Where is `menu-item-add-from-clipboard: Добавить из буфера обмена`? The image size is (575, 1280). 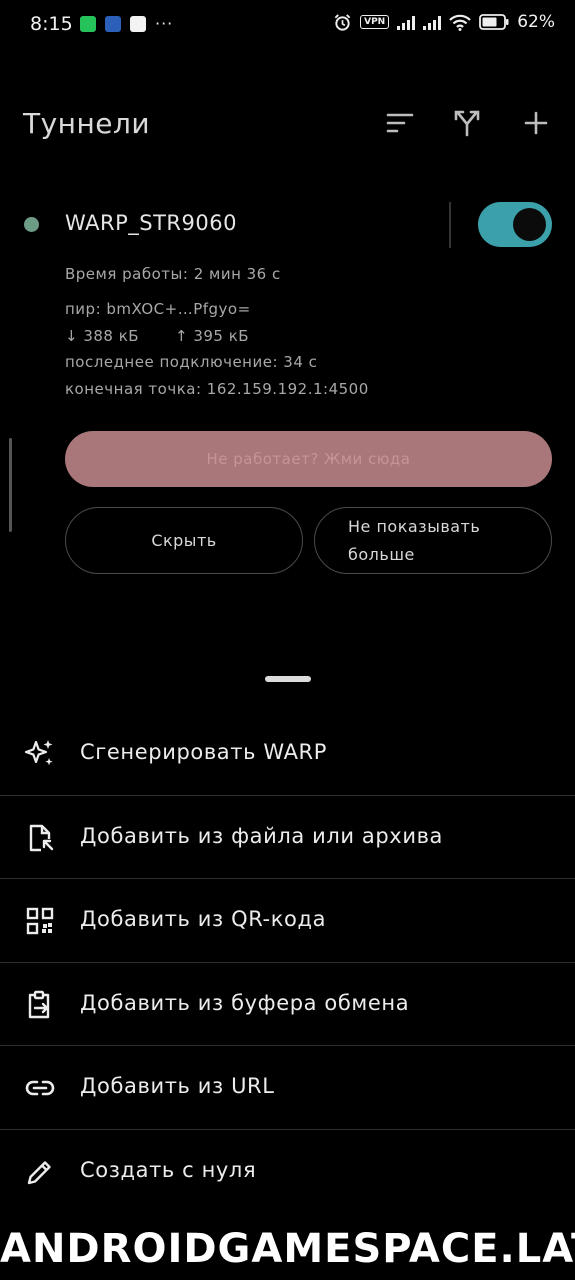 menu-item-add-from-clipboard: Добавить из буфера обмена is located at coordinates (287, 1005).